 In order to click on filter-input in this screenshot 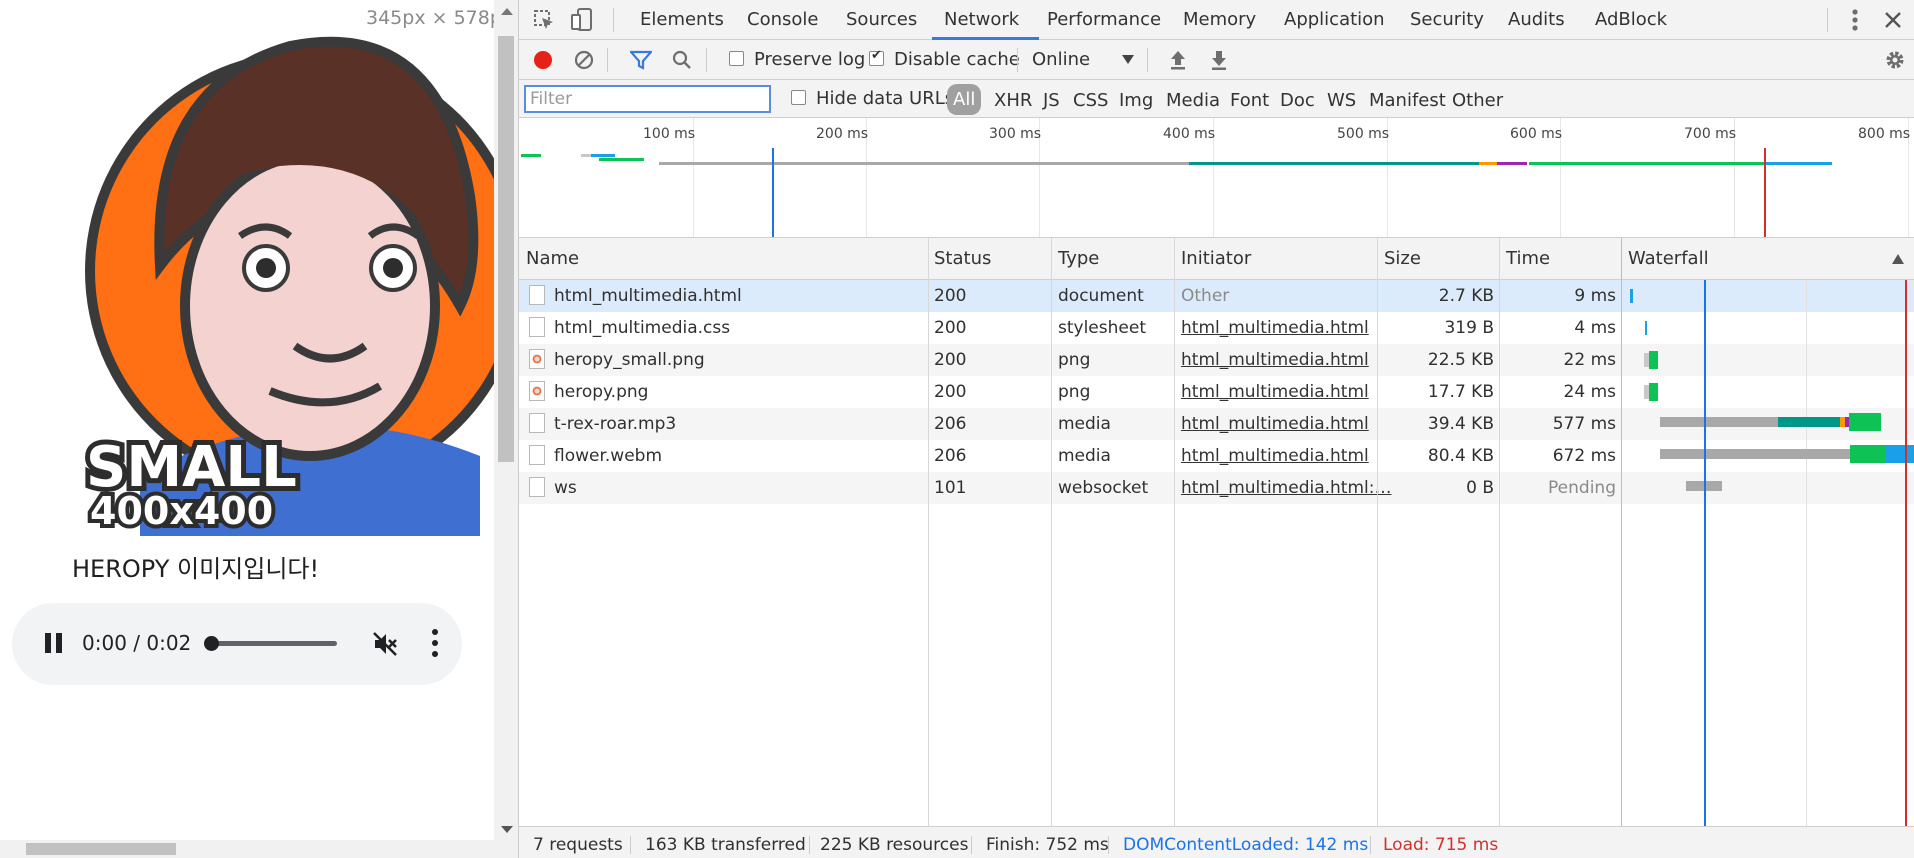, I will do `click(647, 99)`.